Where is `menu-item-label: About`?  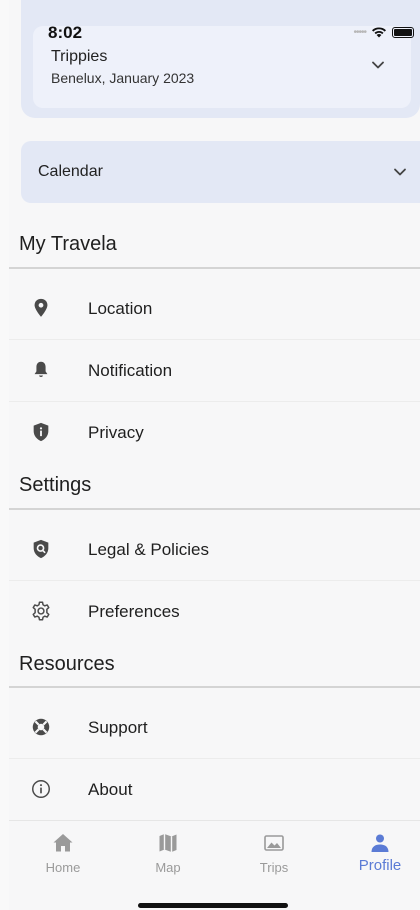
menu-item-label: About is located at coordinates (110, 789).